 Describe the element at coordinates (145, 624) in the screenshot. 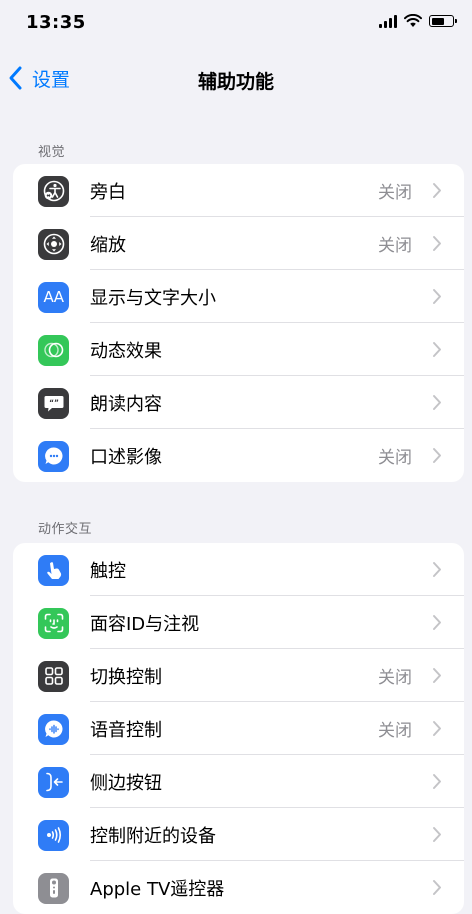

I see `row-label: 面容ID与注视` at that location.